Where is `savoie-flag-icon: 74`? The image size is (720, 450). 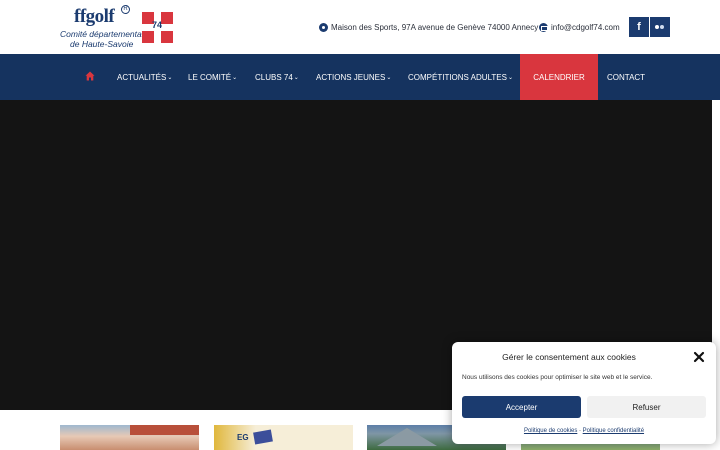 savoie-flag-icon: 74 is located at coordinates (157, 27).